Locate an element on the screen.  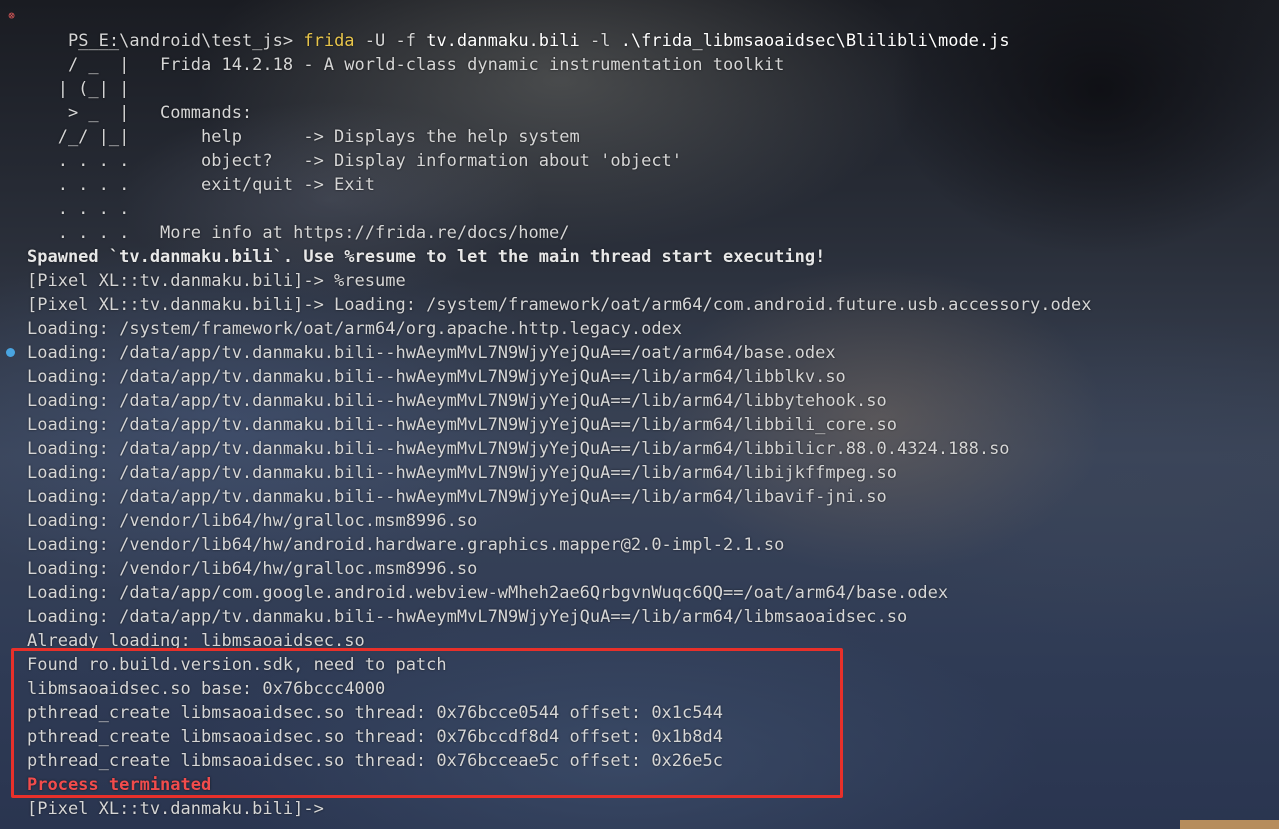
banner-line: ____ is located at coordinates (73, 41).